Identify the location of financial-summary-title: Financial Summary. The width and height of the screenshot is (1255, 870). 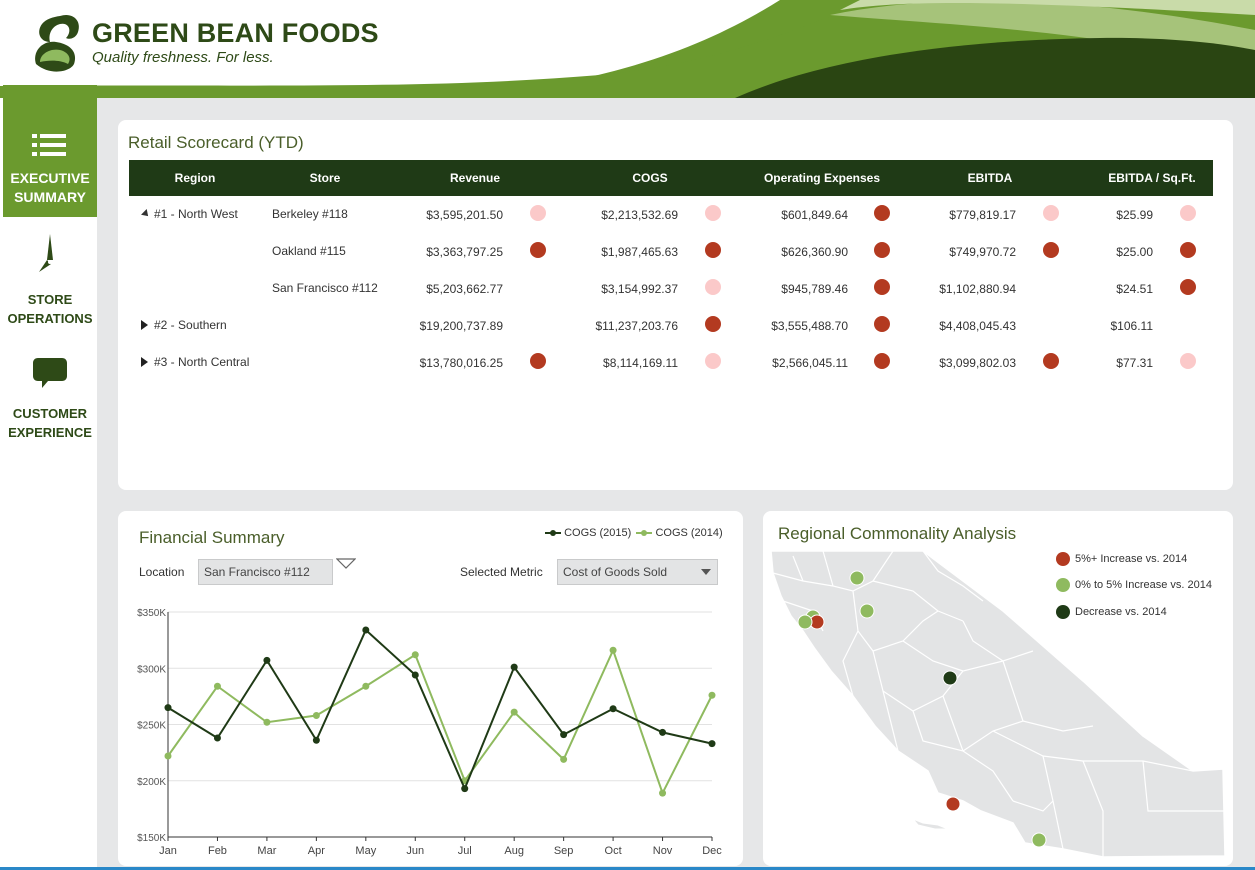
(212, 537).